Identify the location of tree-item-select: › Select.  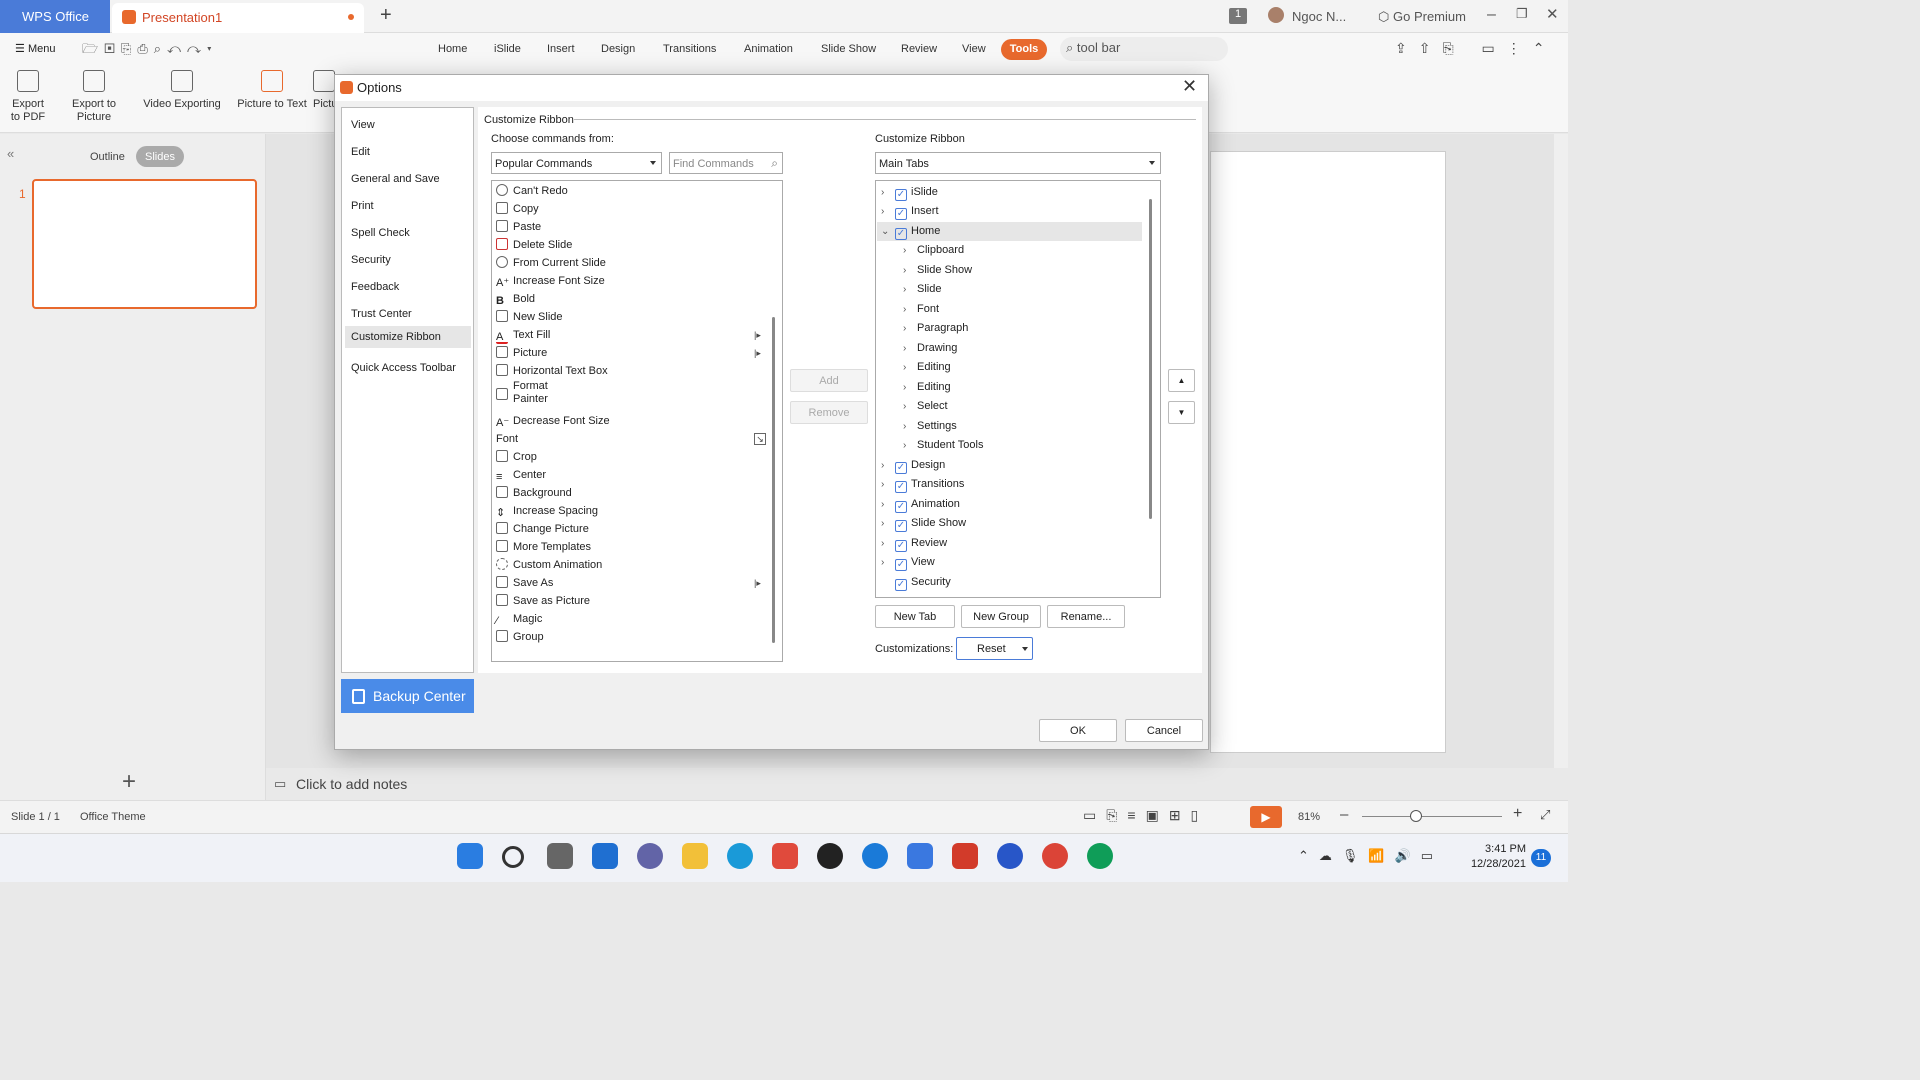
(925, 406).